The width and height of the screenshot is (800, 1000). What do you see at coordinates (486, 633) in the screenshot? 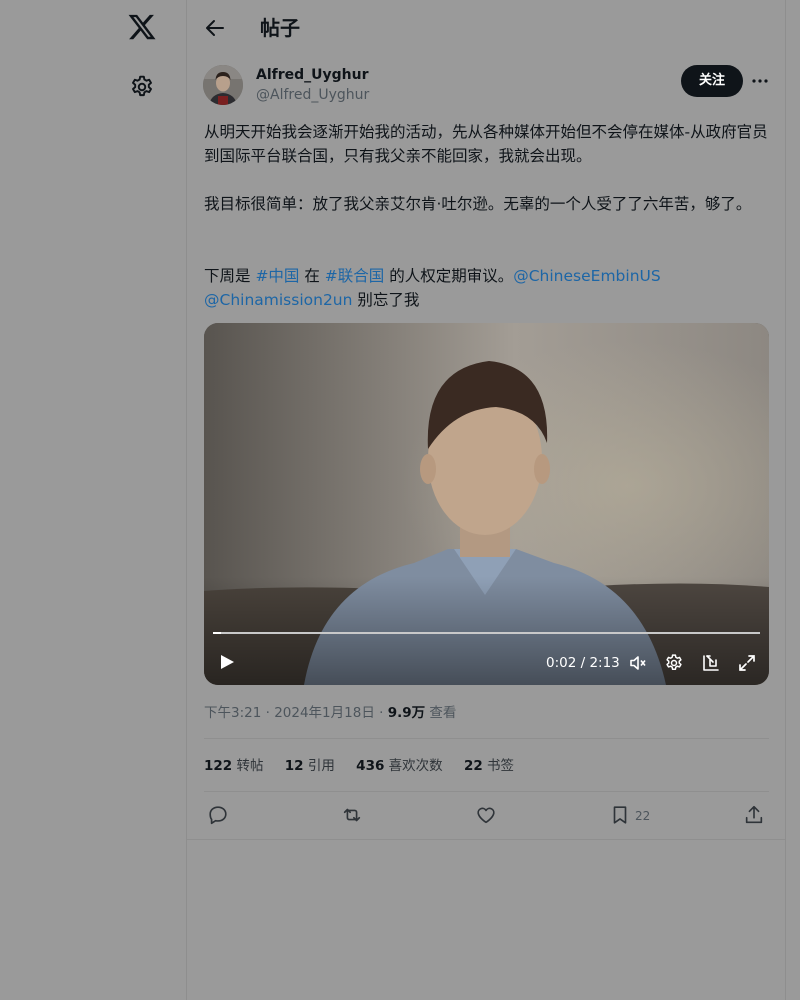
I see `video-progress-track` at bounding box center [486, 633].